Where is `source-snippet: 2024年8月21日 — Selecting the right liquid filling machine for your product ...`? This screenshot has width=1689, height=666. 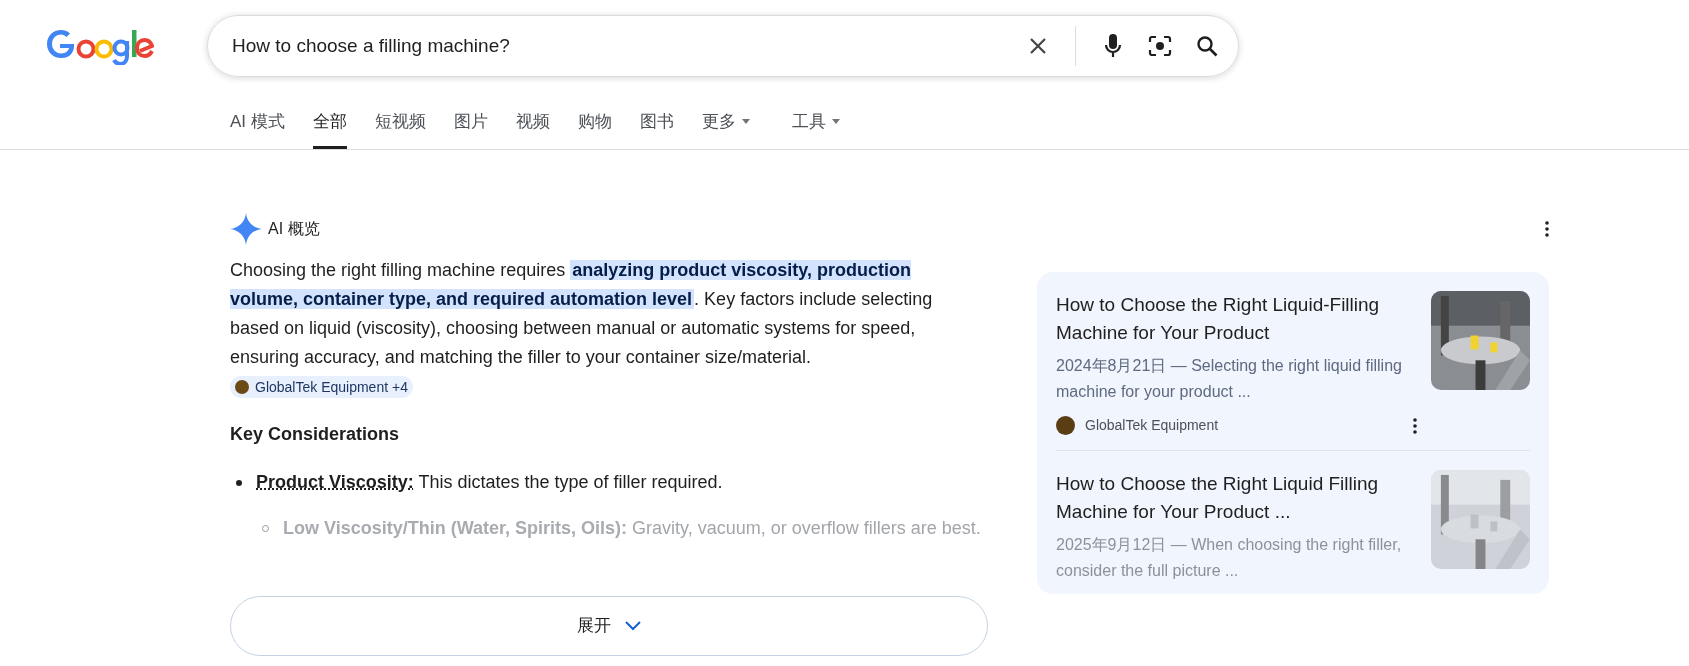 source-snippet: 2024年8月21日 — Selecting the right liquid filling machine for your product ... is located at coordinates (1229, 379).